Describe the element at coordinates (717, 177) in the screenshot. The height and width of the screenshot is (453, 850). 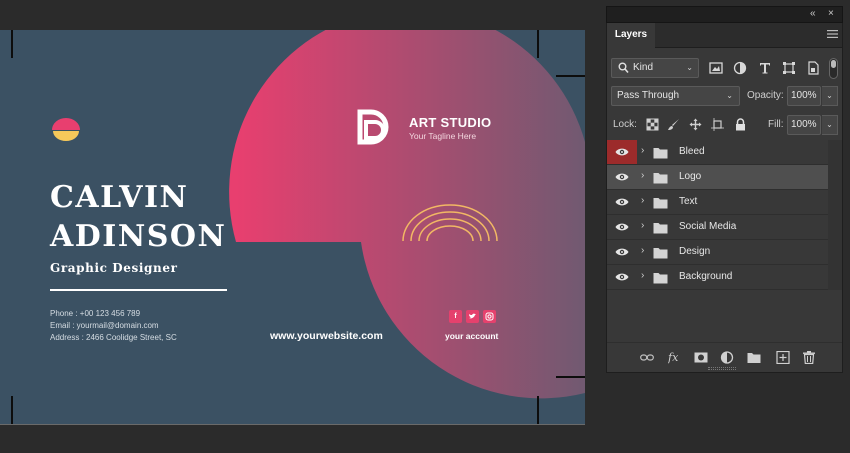
I see `layer-row: › Logo` at that location.